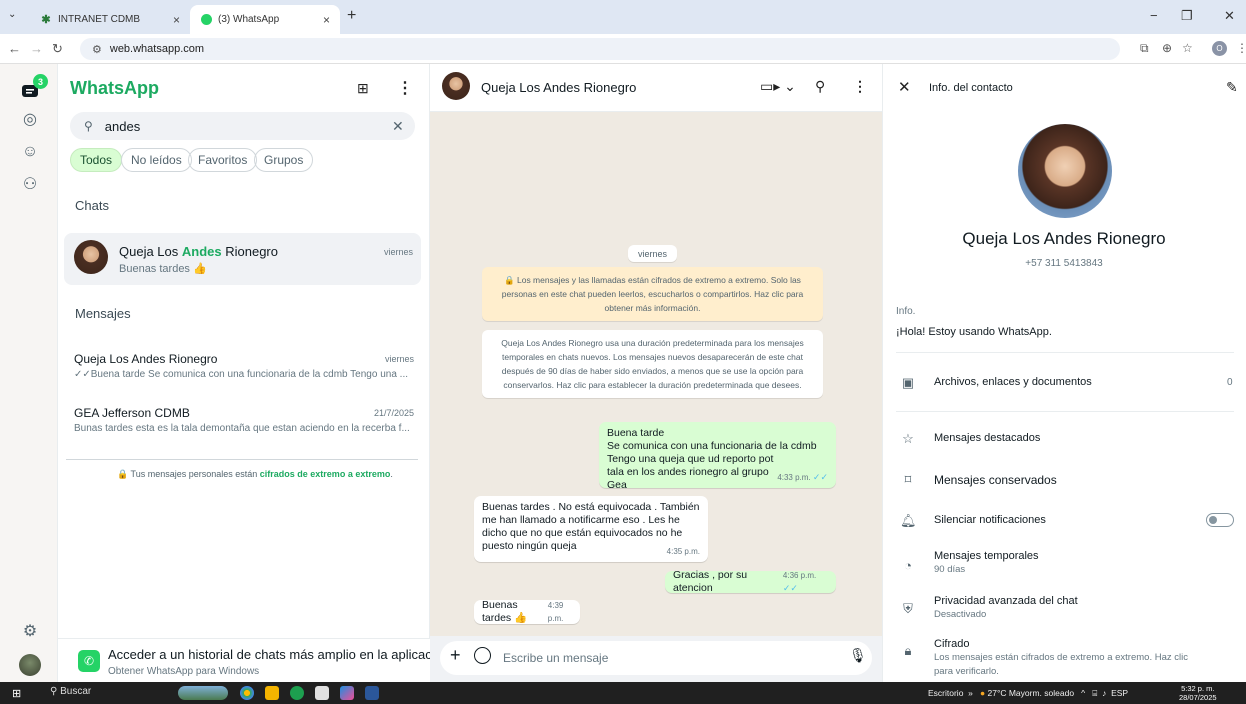 The height and width of the screenshot is (704, 1246). Describe the element at coordinates (455, 655) in the screenshot. I see `attach-plus-icon: +` at that location.